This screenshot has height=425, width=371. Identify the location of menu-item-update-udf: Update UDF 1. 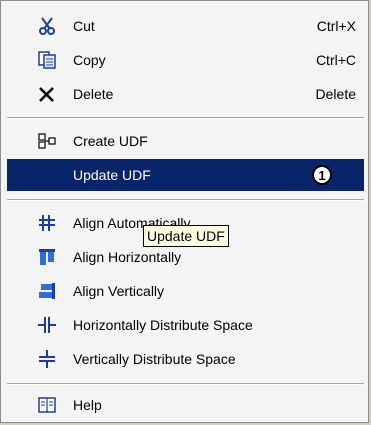
(185, 175).